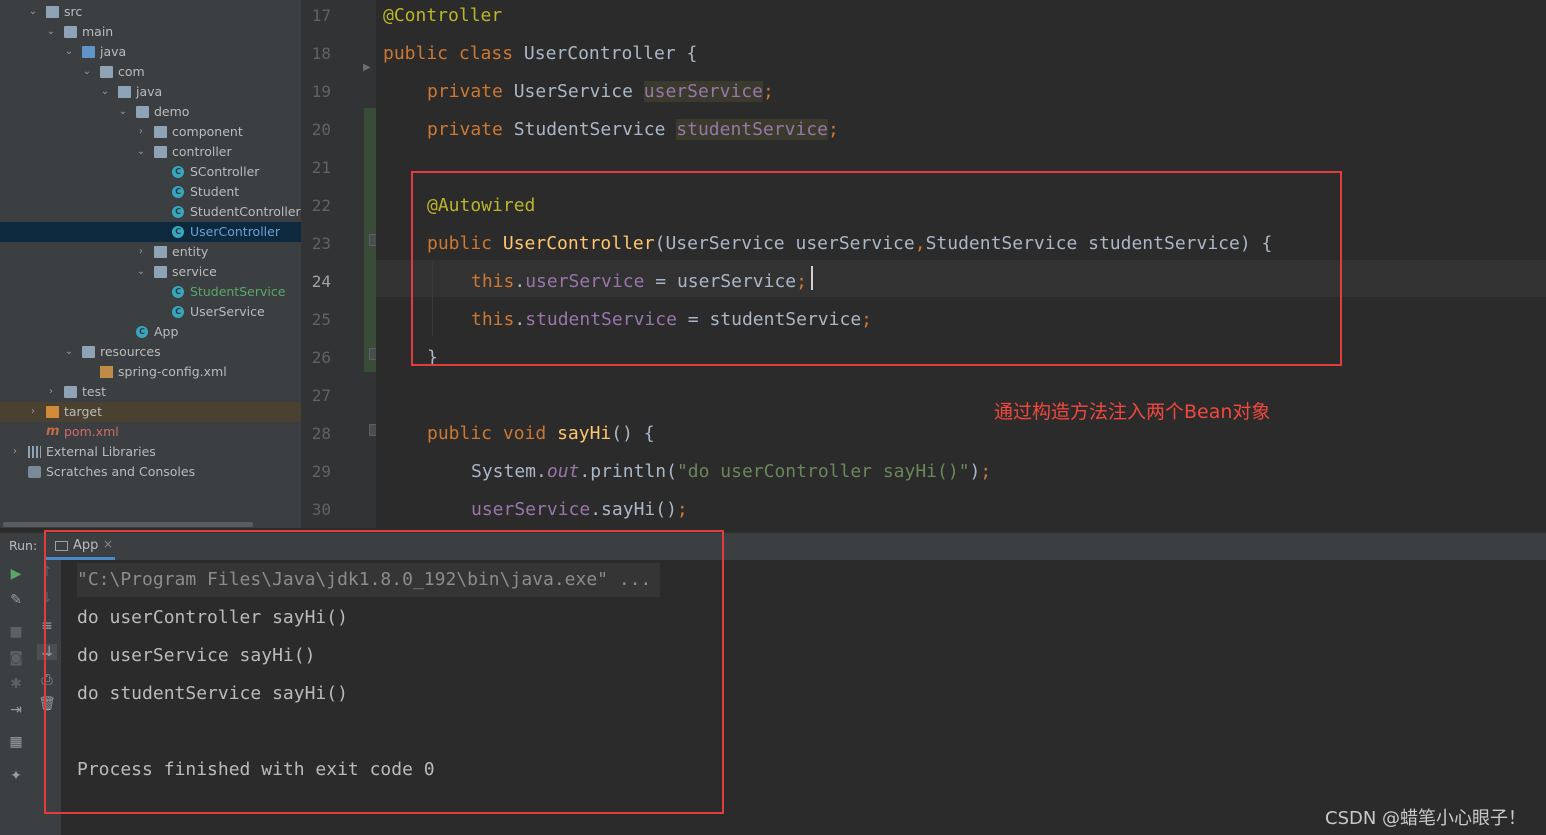 This screenshot has height=835, width=1546. What do you see at coordinates (563, 471) in the screenshot?
I see `static-field: out` at bounding box center [563, 471].